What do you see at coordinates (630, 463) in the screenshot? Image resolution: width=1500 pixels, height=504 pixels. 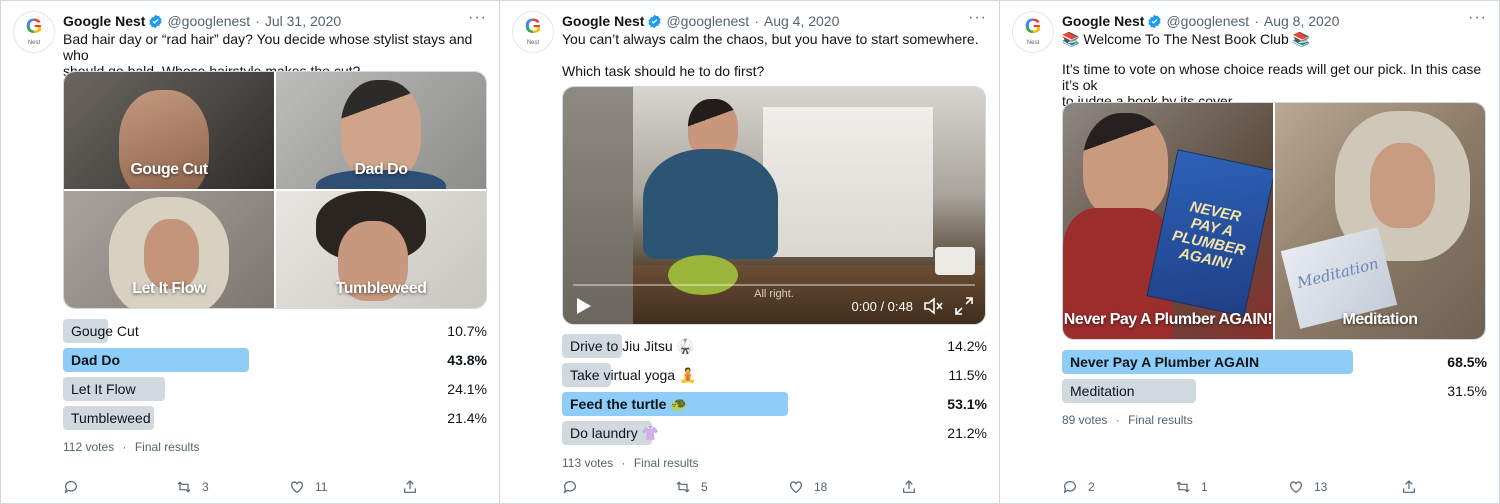 I see `poll-meta: 113 votes · Final results` at bounding box center [630, 463].